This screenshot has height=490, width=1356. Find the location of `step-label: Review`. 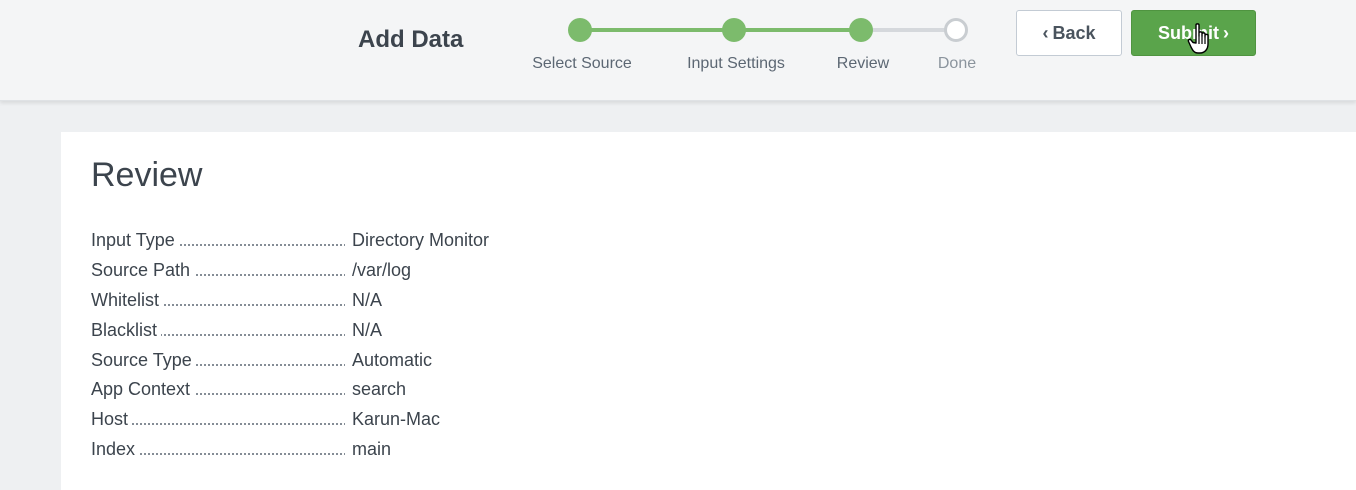

step-label: Review is located at coordinates (863, 63).